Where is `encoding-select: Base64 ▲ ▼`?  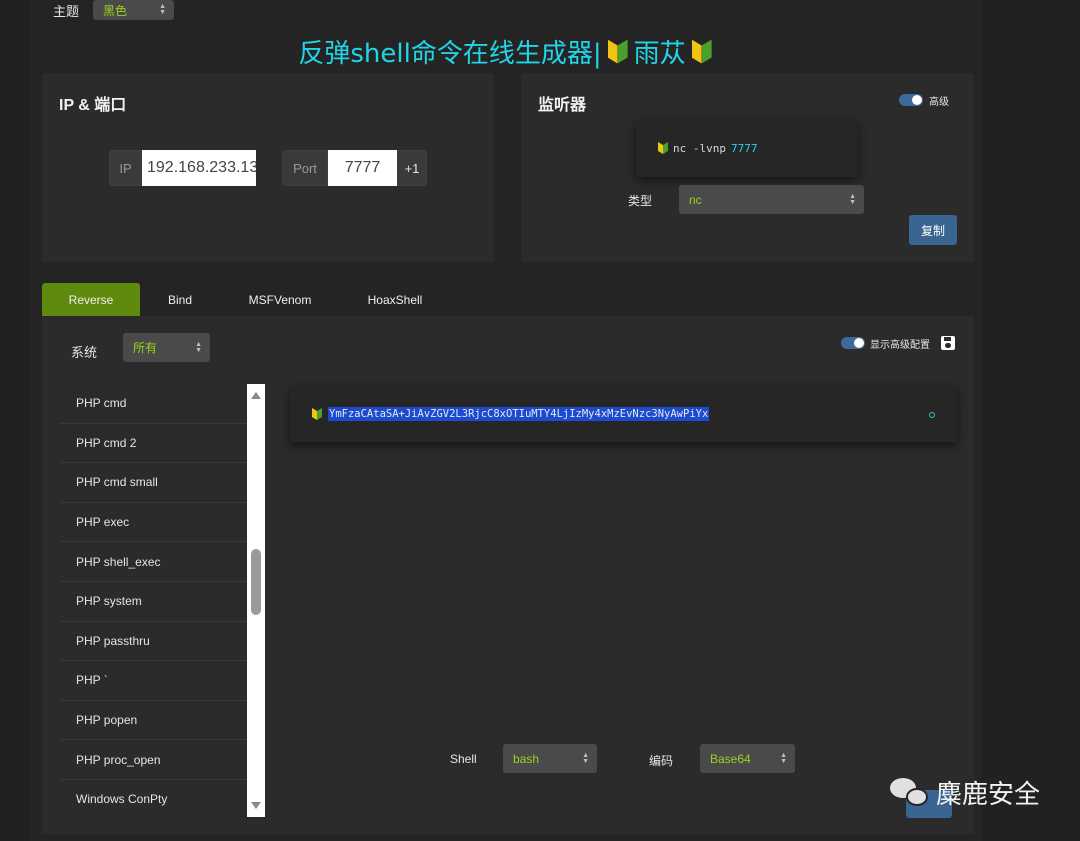 encoding-select: Base64 ▲ ▼ is located at coordinates (747, 758).